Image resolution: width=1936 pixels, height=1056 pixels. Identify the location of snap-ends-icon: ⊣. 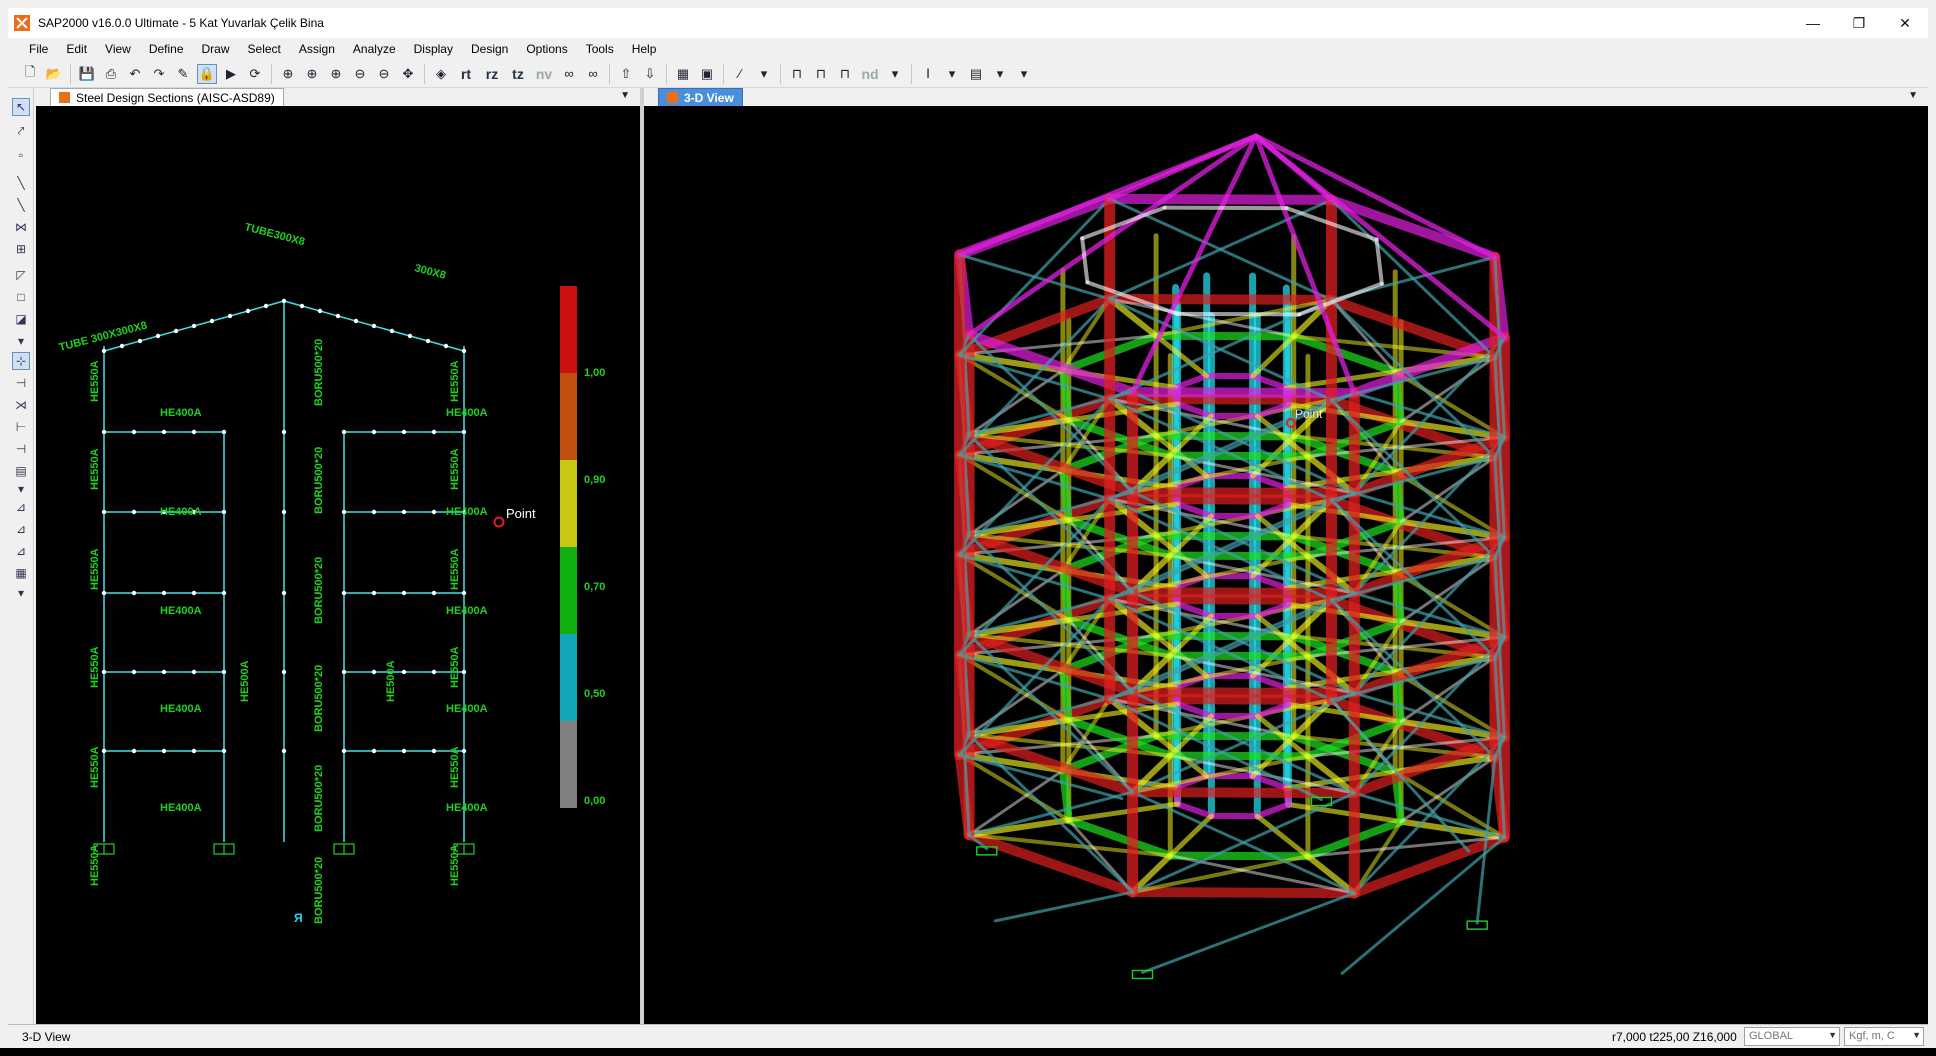
(21, 383).